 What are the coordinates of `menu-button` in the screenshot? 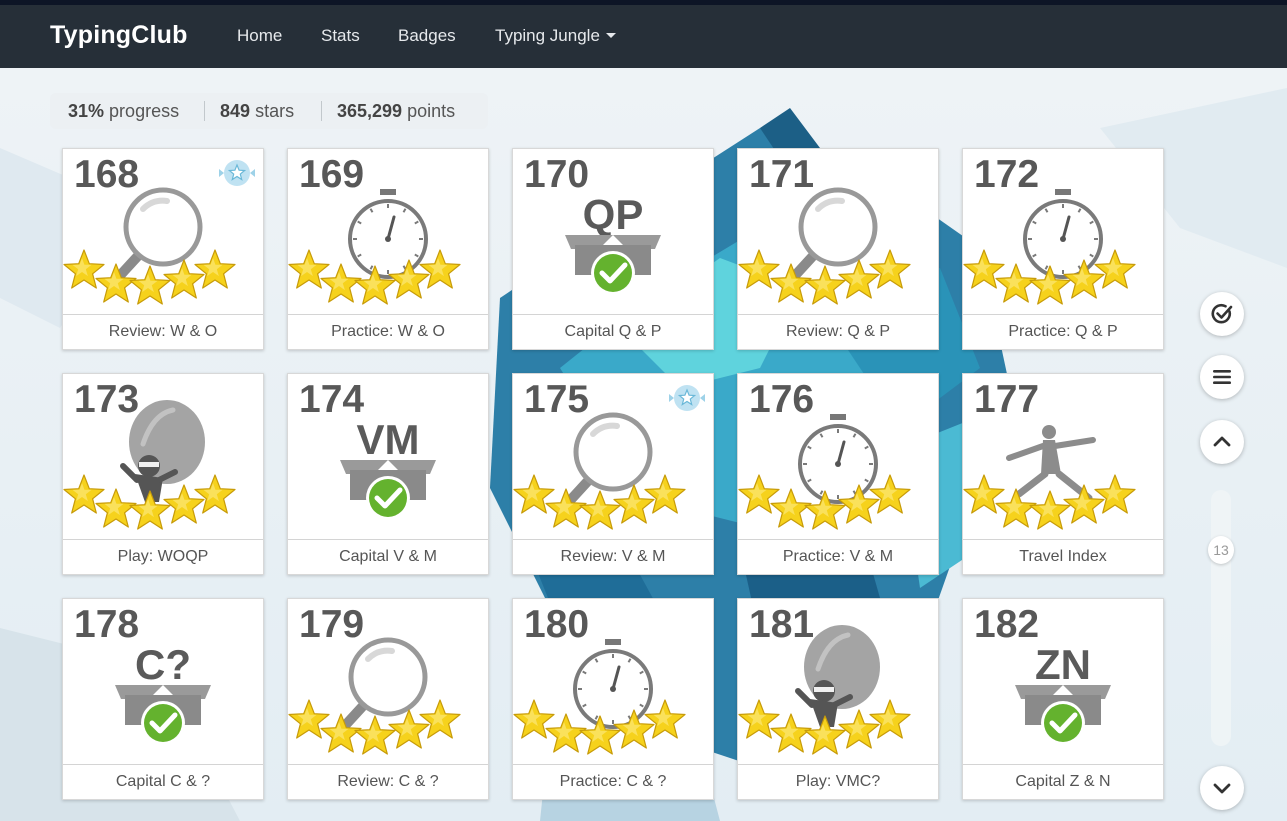 It's located at (1222, 377).